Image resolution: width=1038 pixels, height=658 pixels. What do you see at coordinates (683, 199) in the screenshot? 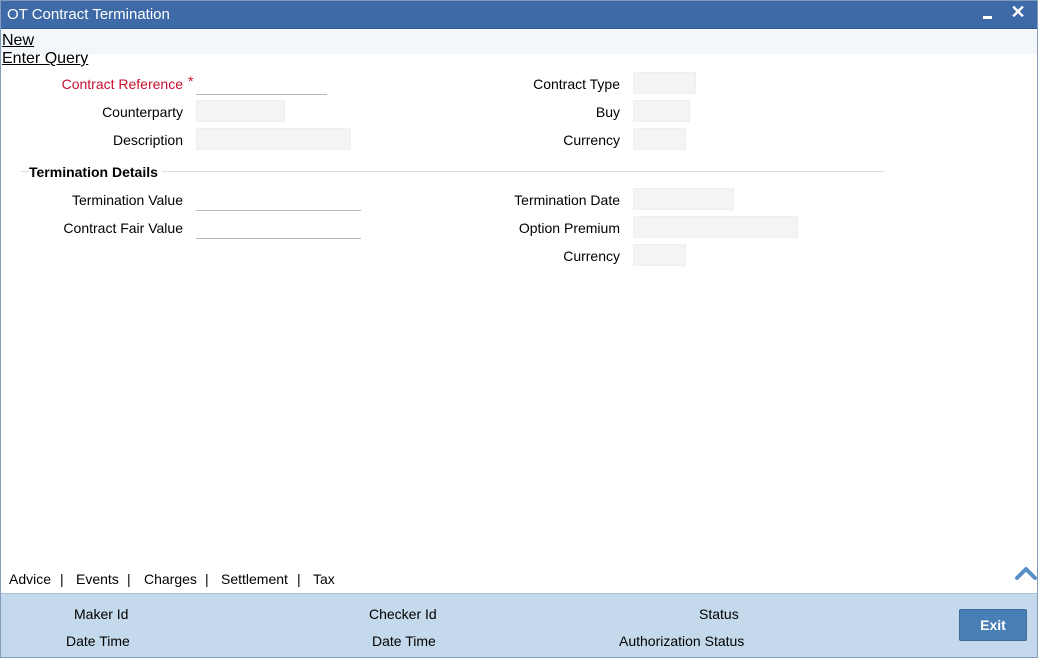
I see `termination-date-field` at bounding box center [683, 199].